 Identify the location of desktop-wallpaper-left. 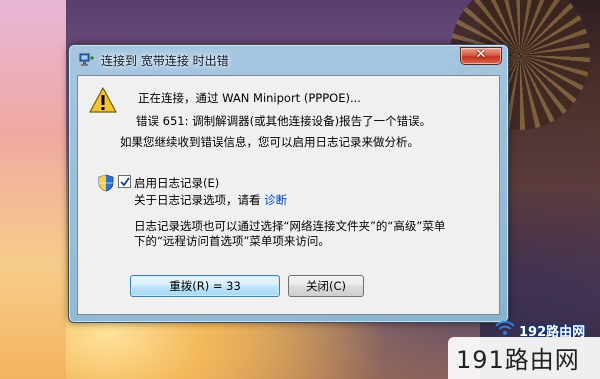
(33, 189).